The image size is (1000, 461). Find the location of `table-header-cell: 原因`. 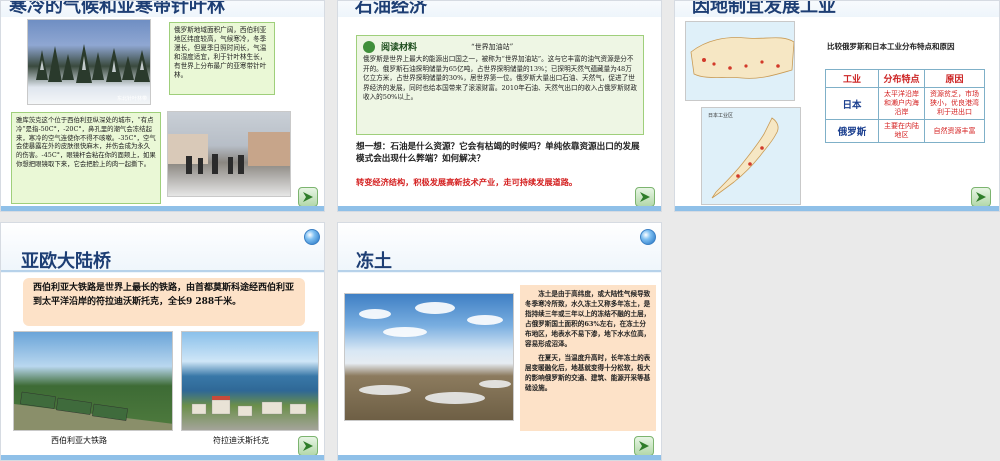

table-header-cell: 原因 is located at coordinates (954, 78).